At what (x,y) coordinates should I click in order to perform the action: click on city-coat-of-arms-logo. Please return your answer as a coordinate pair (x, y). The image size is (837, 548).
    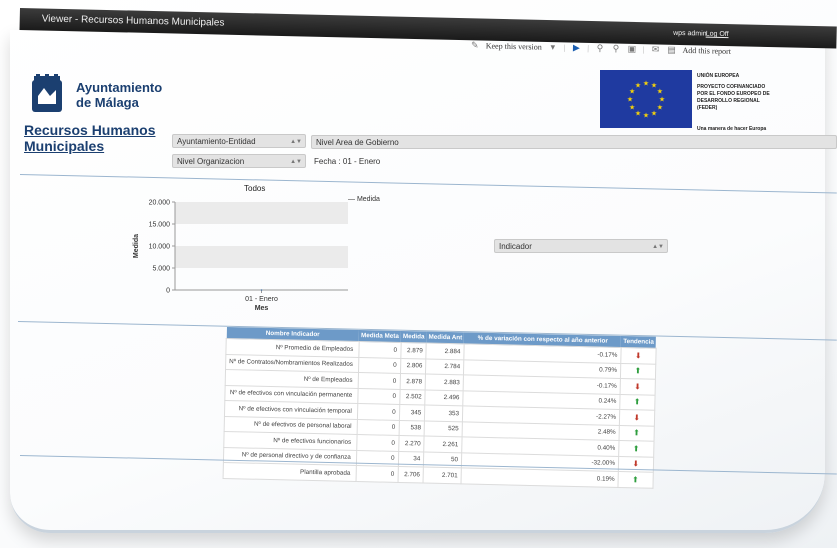
    Looking at the image, I should click on (47, 93).